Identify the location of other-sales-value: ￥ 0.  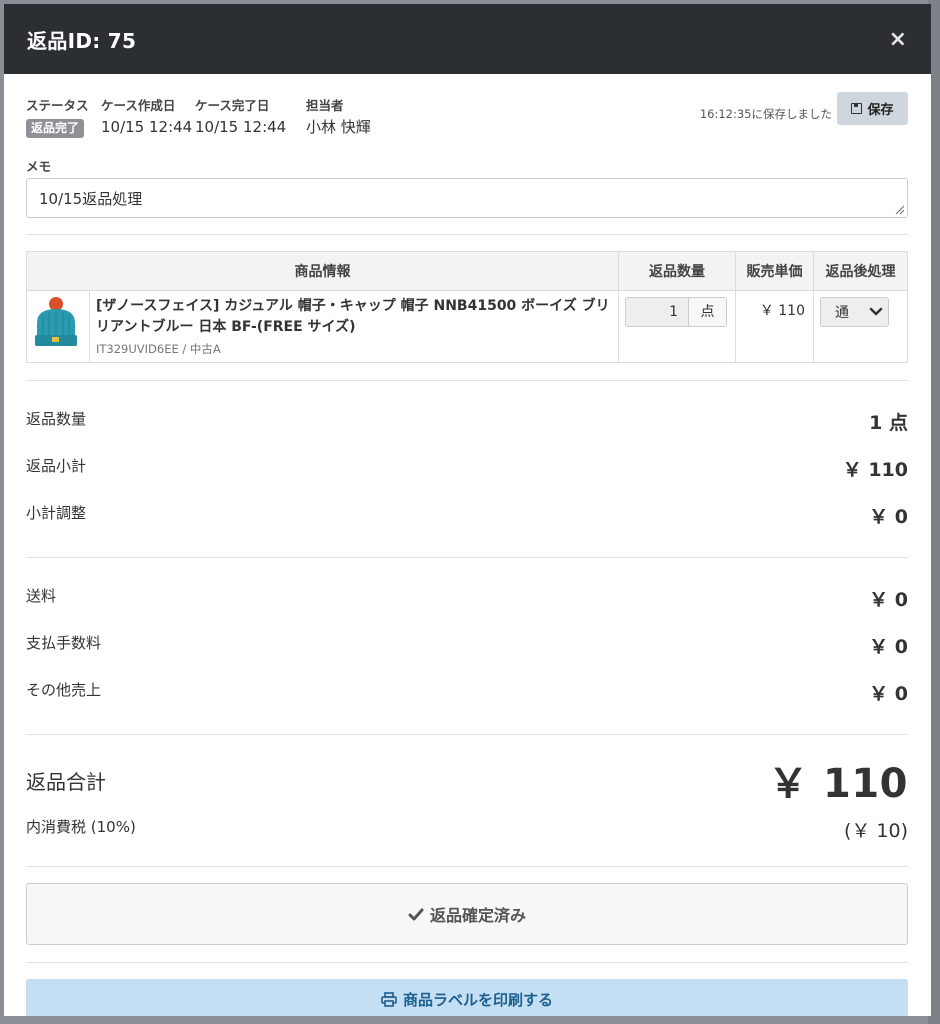
(888, 694).